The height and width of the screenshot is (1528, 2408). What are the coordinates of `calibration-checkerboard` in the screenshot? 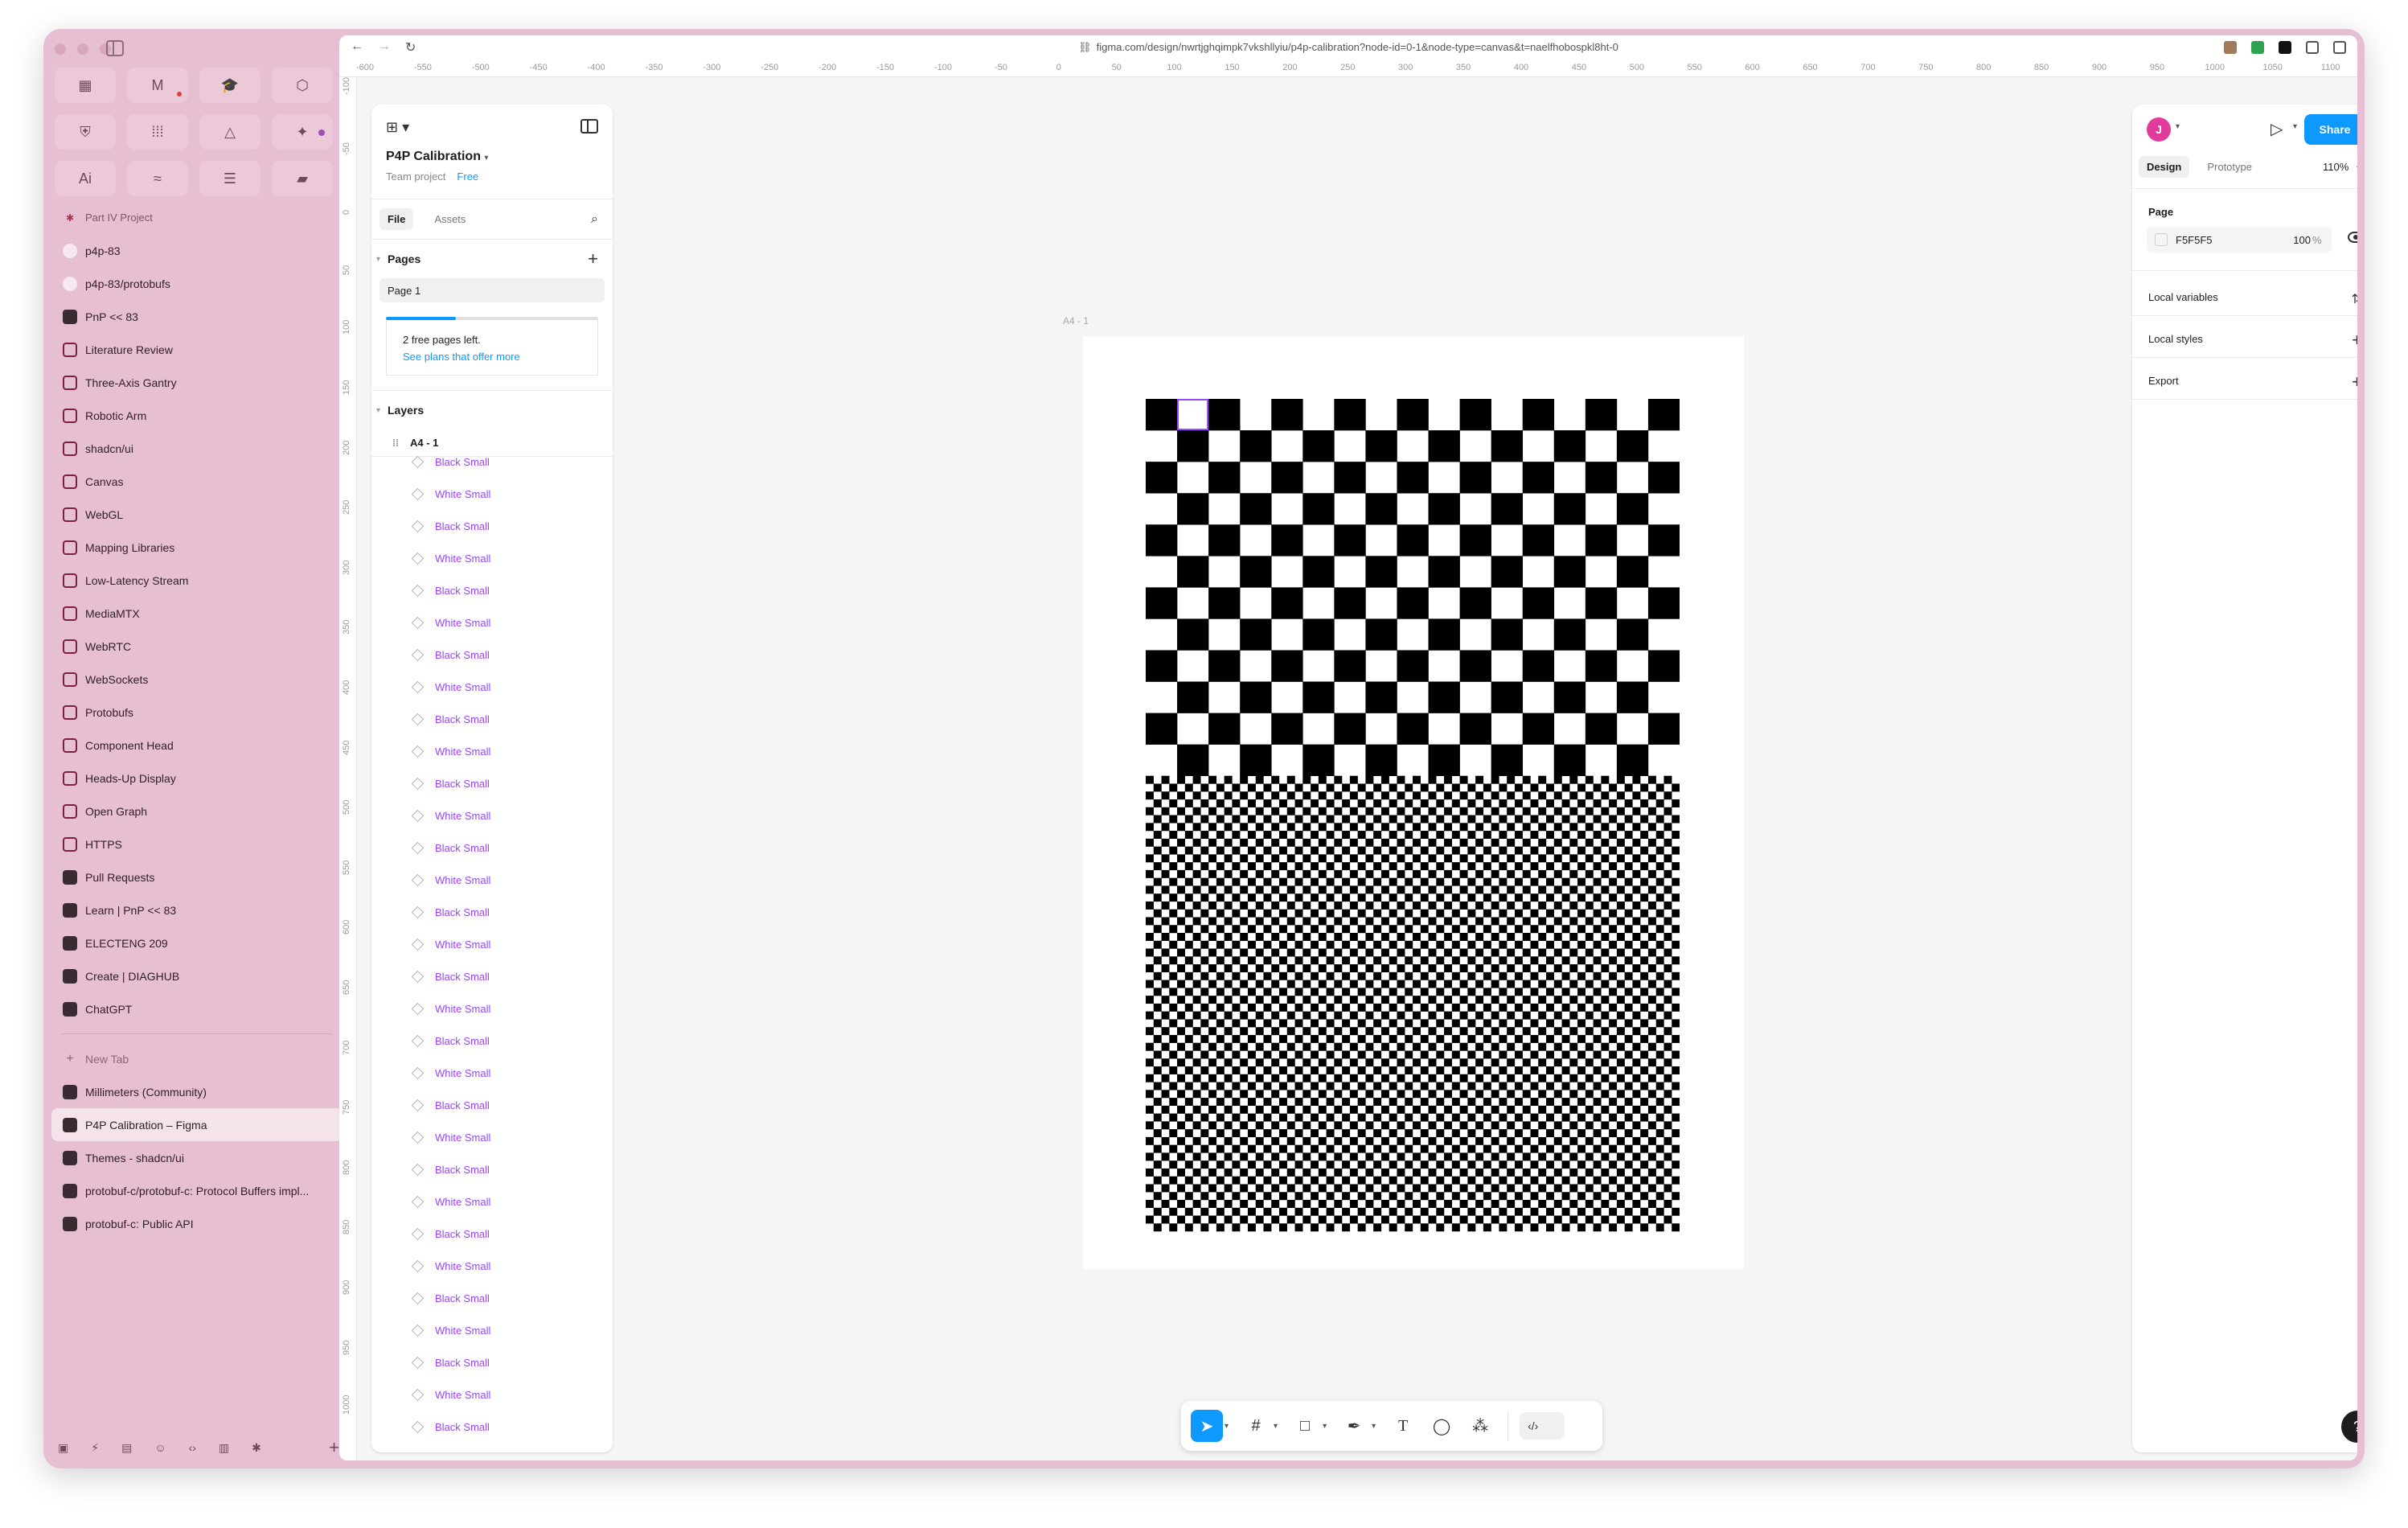 It's located at (1413, 817).